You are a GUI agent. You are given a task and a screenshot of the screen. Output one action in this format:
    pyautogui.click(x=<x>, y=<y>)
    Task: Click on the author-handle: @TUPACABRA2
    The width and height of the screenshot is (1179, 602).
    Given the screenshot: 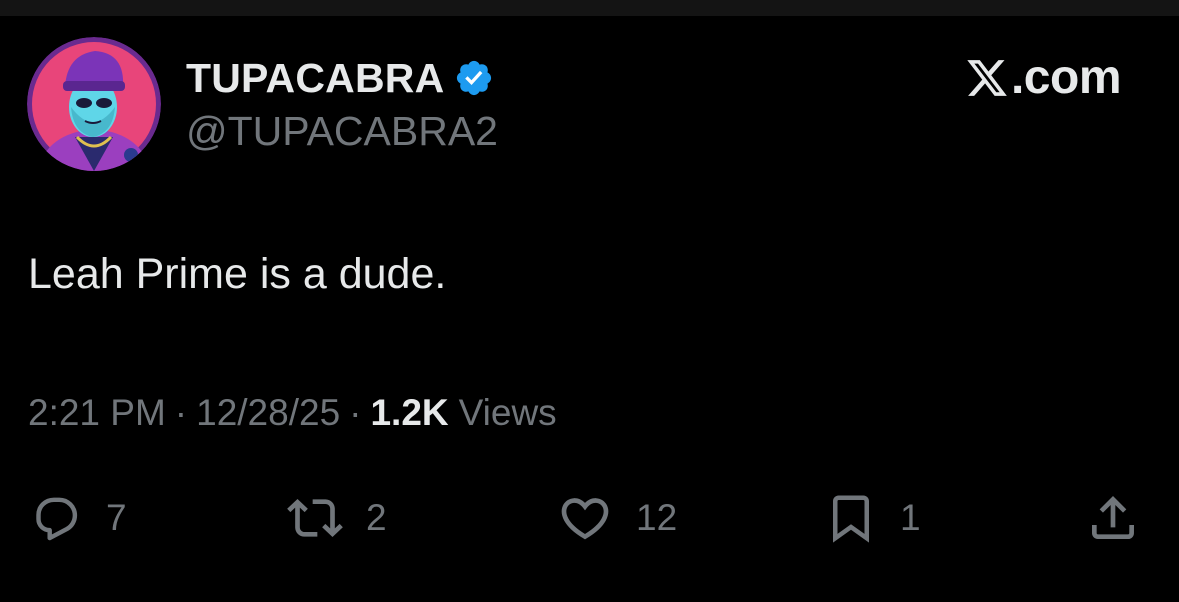 What is the action you would take?
    pyautogui.click(x=342, y=131)
    